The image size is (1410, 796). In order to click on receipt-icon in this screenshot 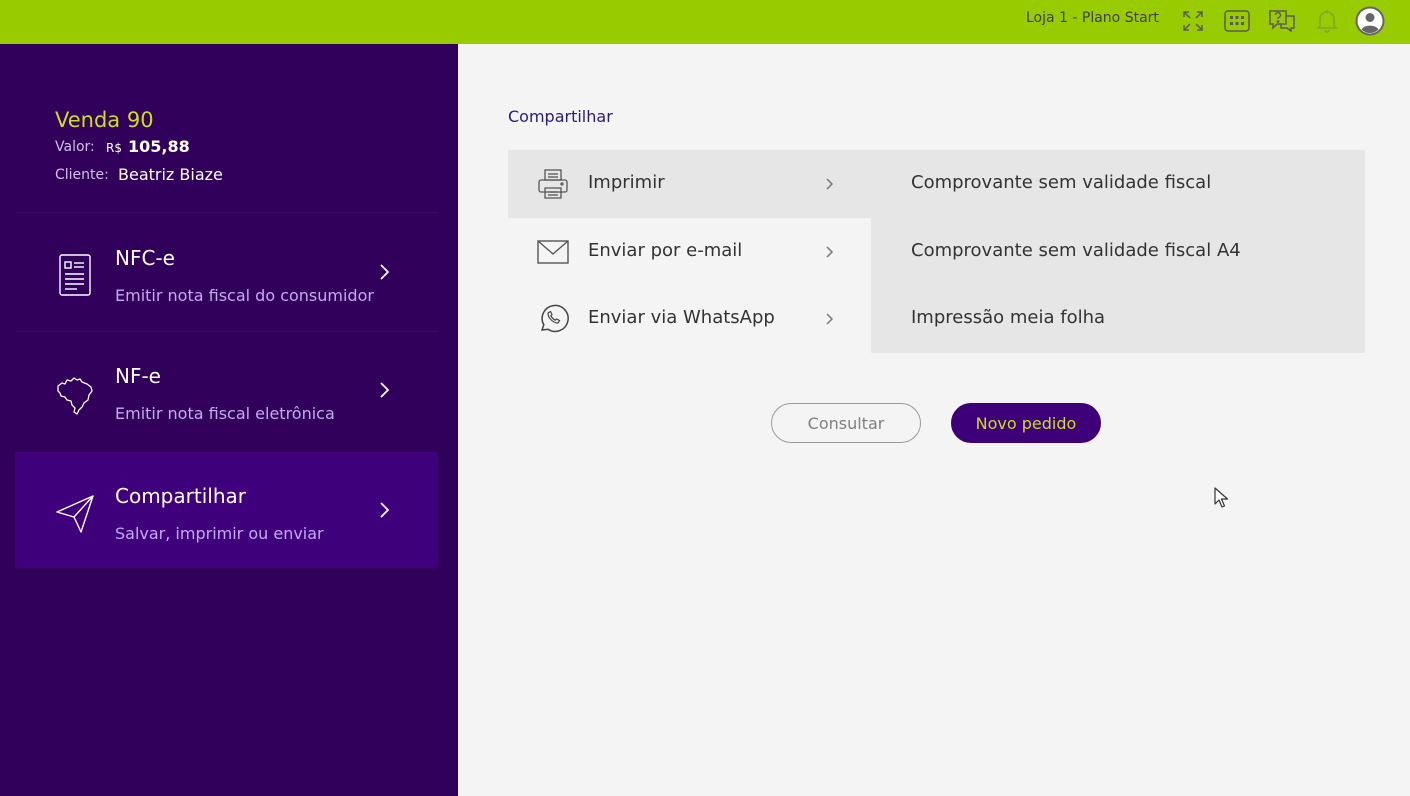, I will do `click(75, 275)`.